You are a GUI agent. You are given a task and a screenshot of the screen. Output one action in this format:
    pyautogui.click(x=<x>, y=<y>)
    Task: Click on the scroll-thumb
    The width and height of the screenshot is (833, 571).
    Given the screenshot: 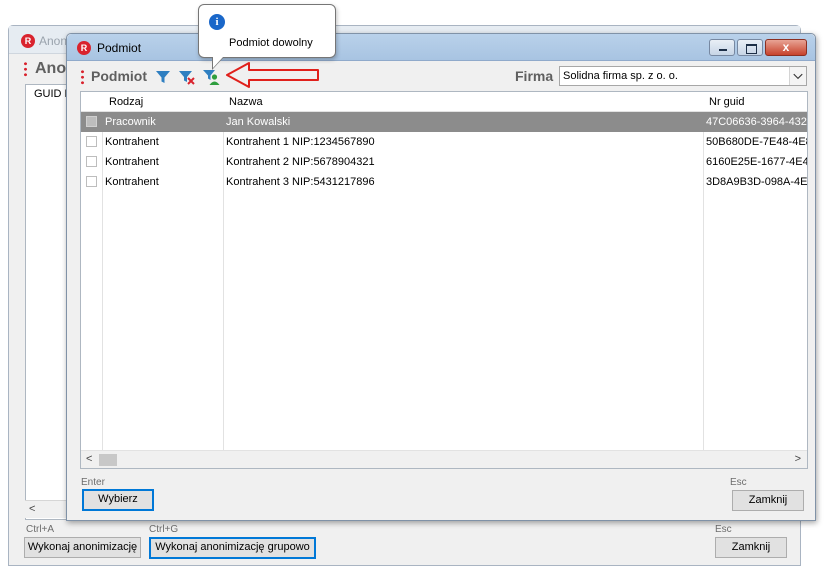 What is the action you would take?
    pyautogui.click(x=108, y=460)
    